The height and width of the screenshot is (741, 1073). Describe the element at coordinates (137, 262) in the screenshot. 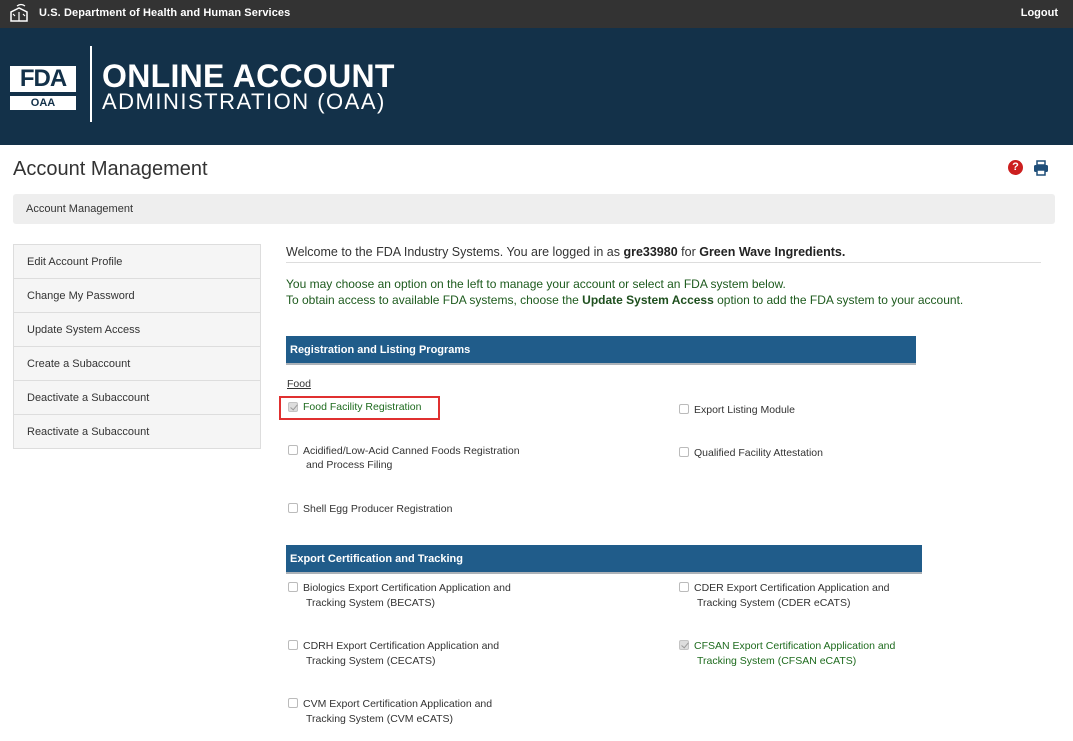

I see `sidebar-item-edit-account-profile: Edit Account Profile` at that location.